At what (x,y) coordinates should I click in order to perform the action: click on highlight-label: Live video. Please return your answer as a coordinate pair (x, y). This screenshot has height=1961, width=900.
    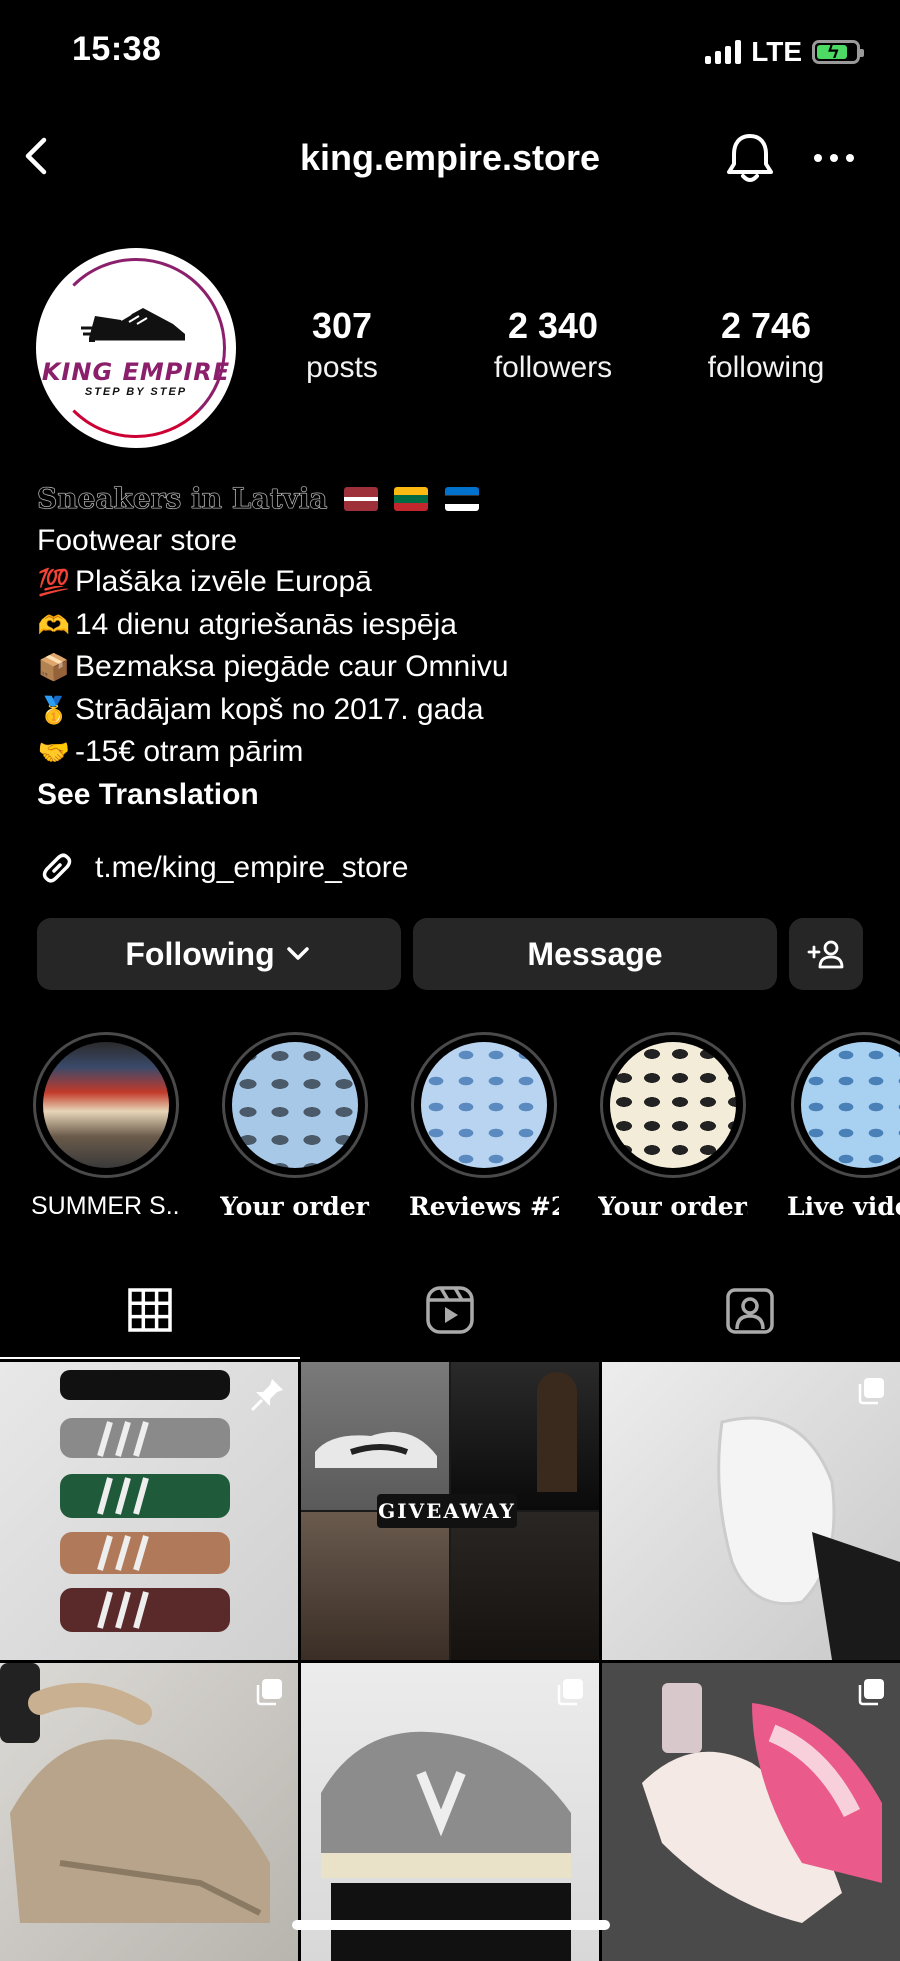
    Looking at the image, I should click on (843, 1206).